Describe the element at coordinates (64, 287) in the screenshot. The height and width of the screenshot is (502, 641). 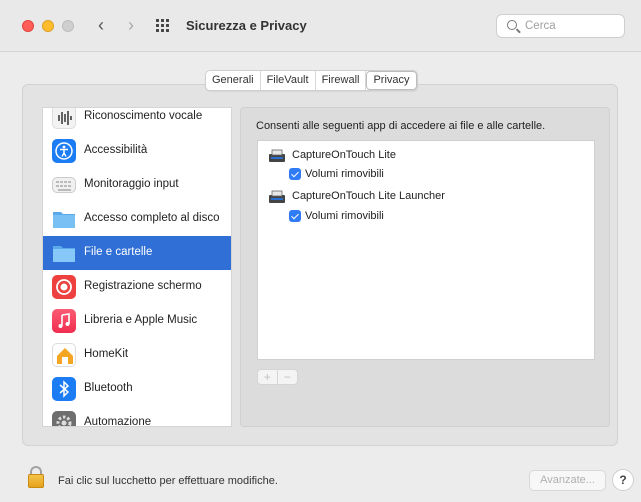
I see `screen-record-icon` at that location.